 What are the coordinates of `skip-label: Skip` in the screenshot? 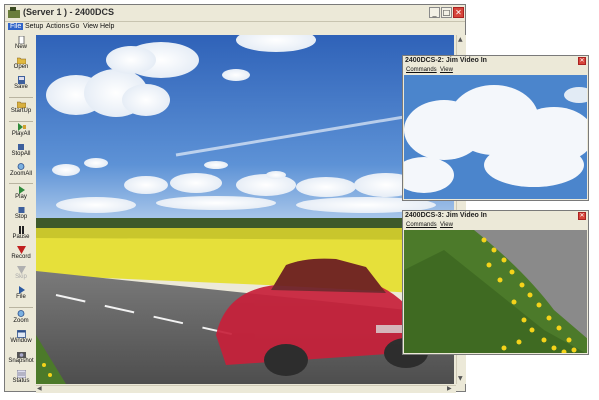 It's located at (21, 277).